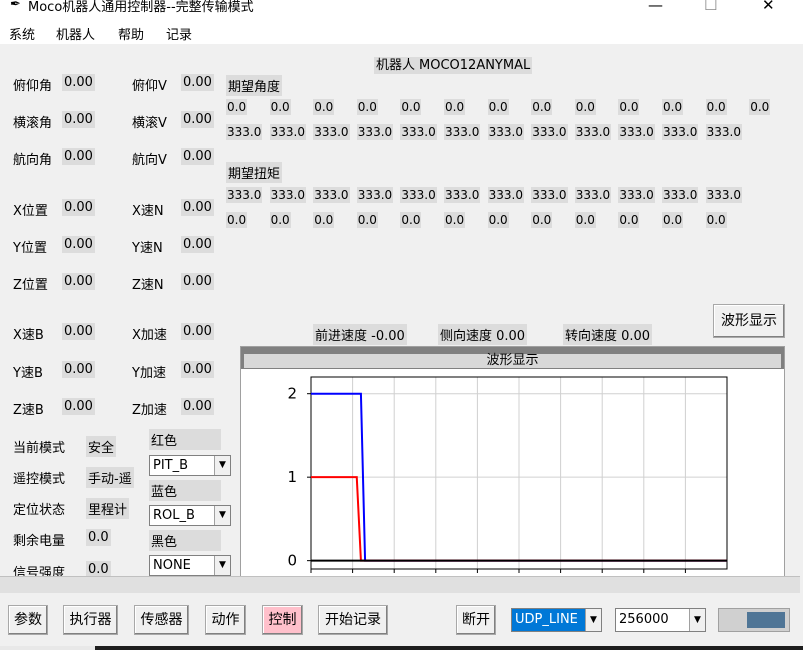  I want to click on port-select: UDP_LINE ▼, so click(556, 620).